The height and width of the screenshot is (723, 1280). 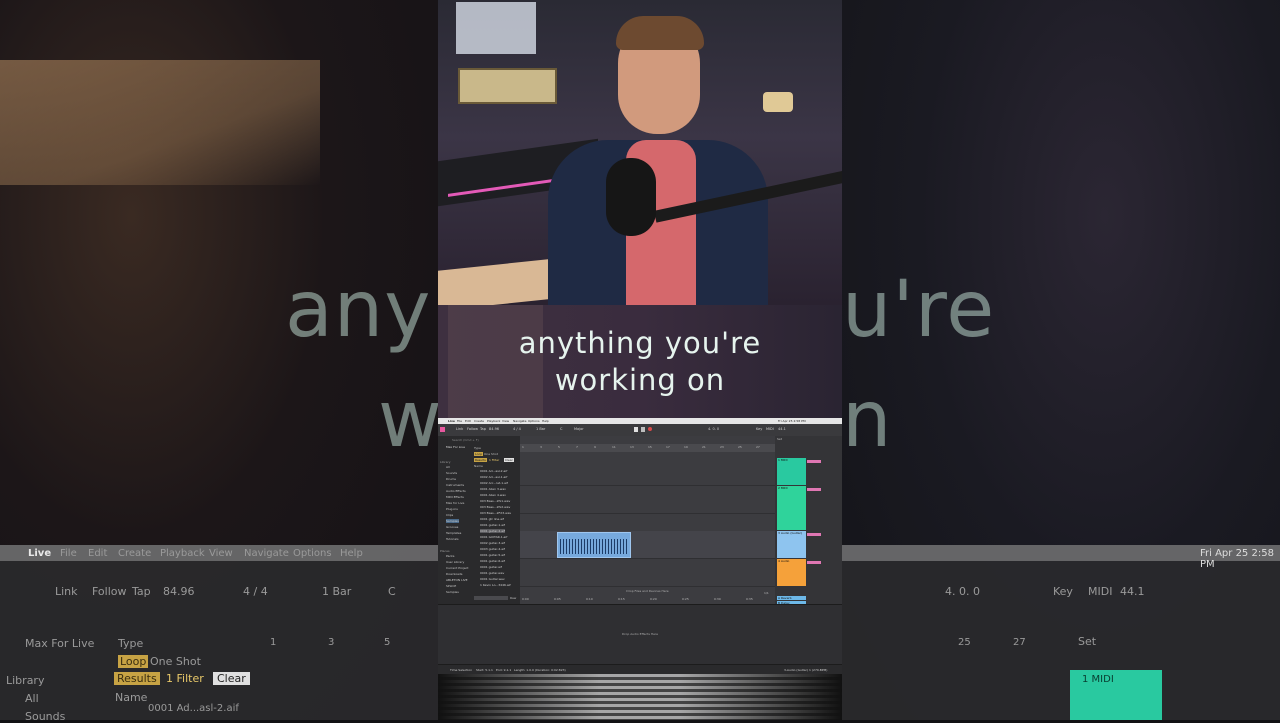 I want to click on library-item-all: All, so click(x=448, y=467).